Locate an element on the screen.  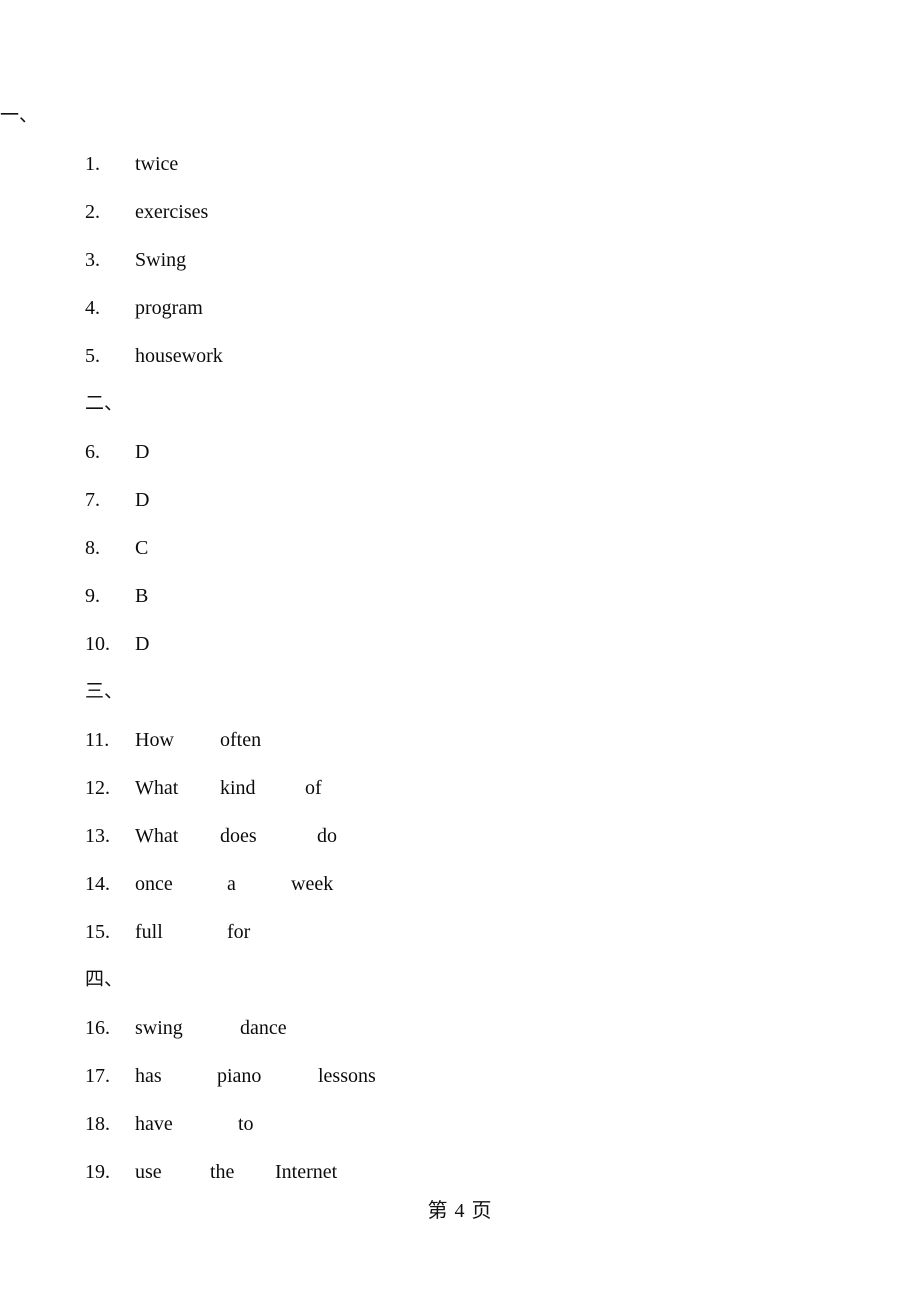
answer-cells: twice is located at coordinates (177, 164).